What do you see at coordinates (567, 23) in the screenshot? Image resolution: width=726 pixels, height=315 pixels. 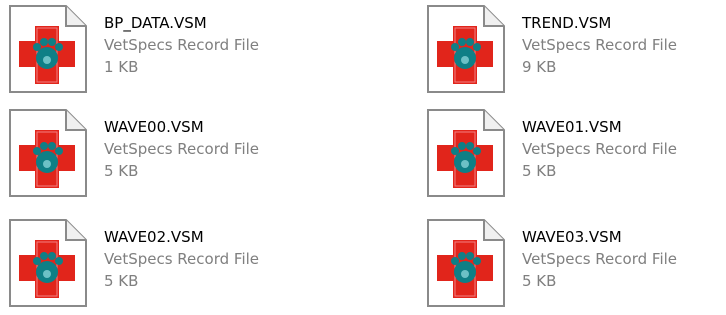 I see `file-name: TREND.VSM` at bounding box center [567, 23].